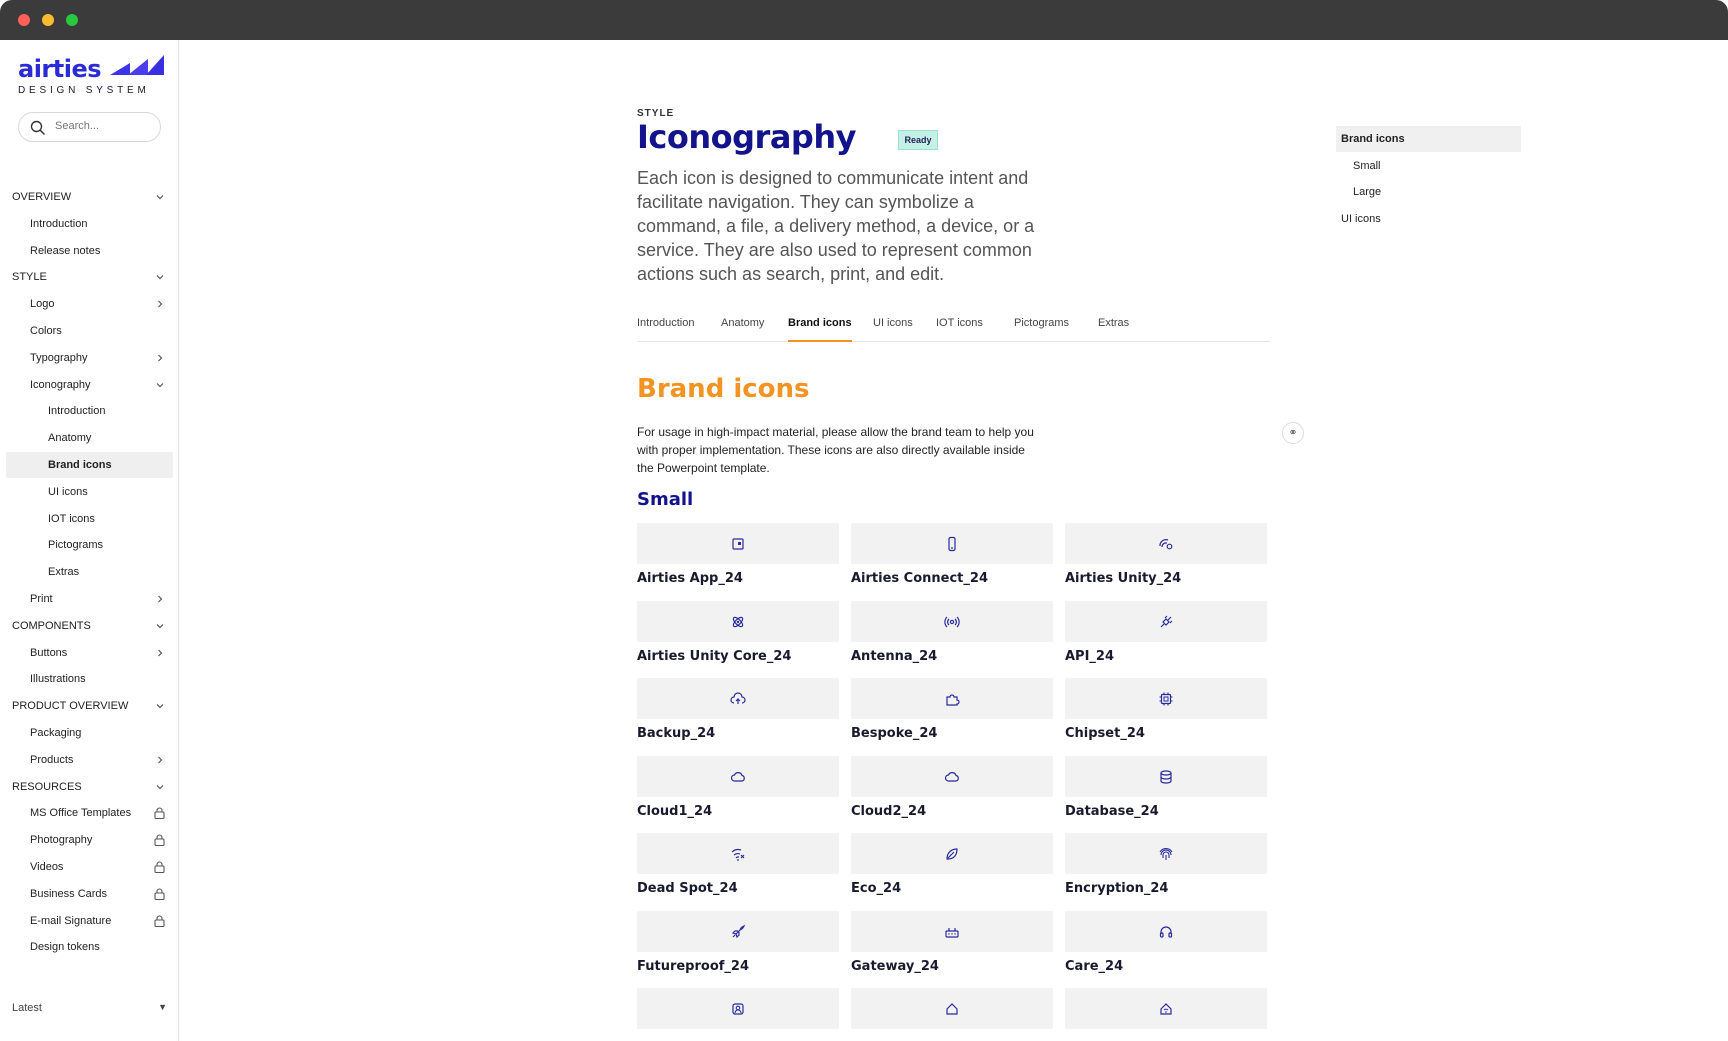 The width and height of the screenshot is (1728, 1041). Describe the element at coordinates (89, 1012) in the screenshot. I see `version-select: Latest ▼` at that location.